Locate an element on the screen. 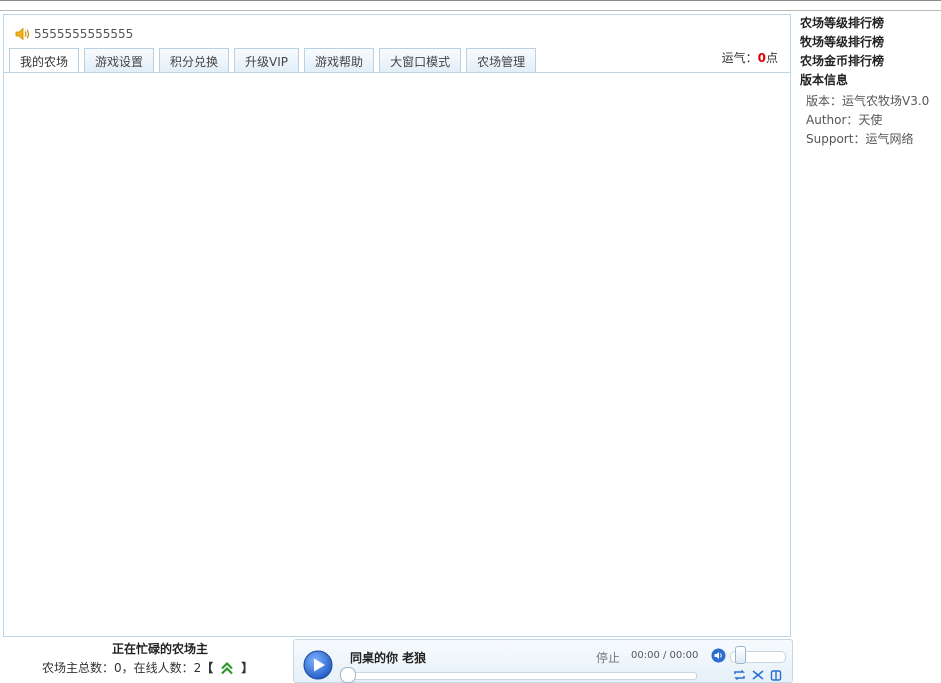 Image resolution: width=941 pixels, height=683 pixels. main-tabs: 我的农场 游戏设置 积分兑换 升级VIP 游戏帮助 大窗口模式 农场管理 is located at coordinates (275, 60).